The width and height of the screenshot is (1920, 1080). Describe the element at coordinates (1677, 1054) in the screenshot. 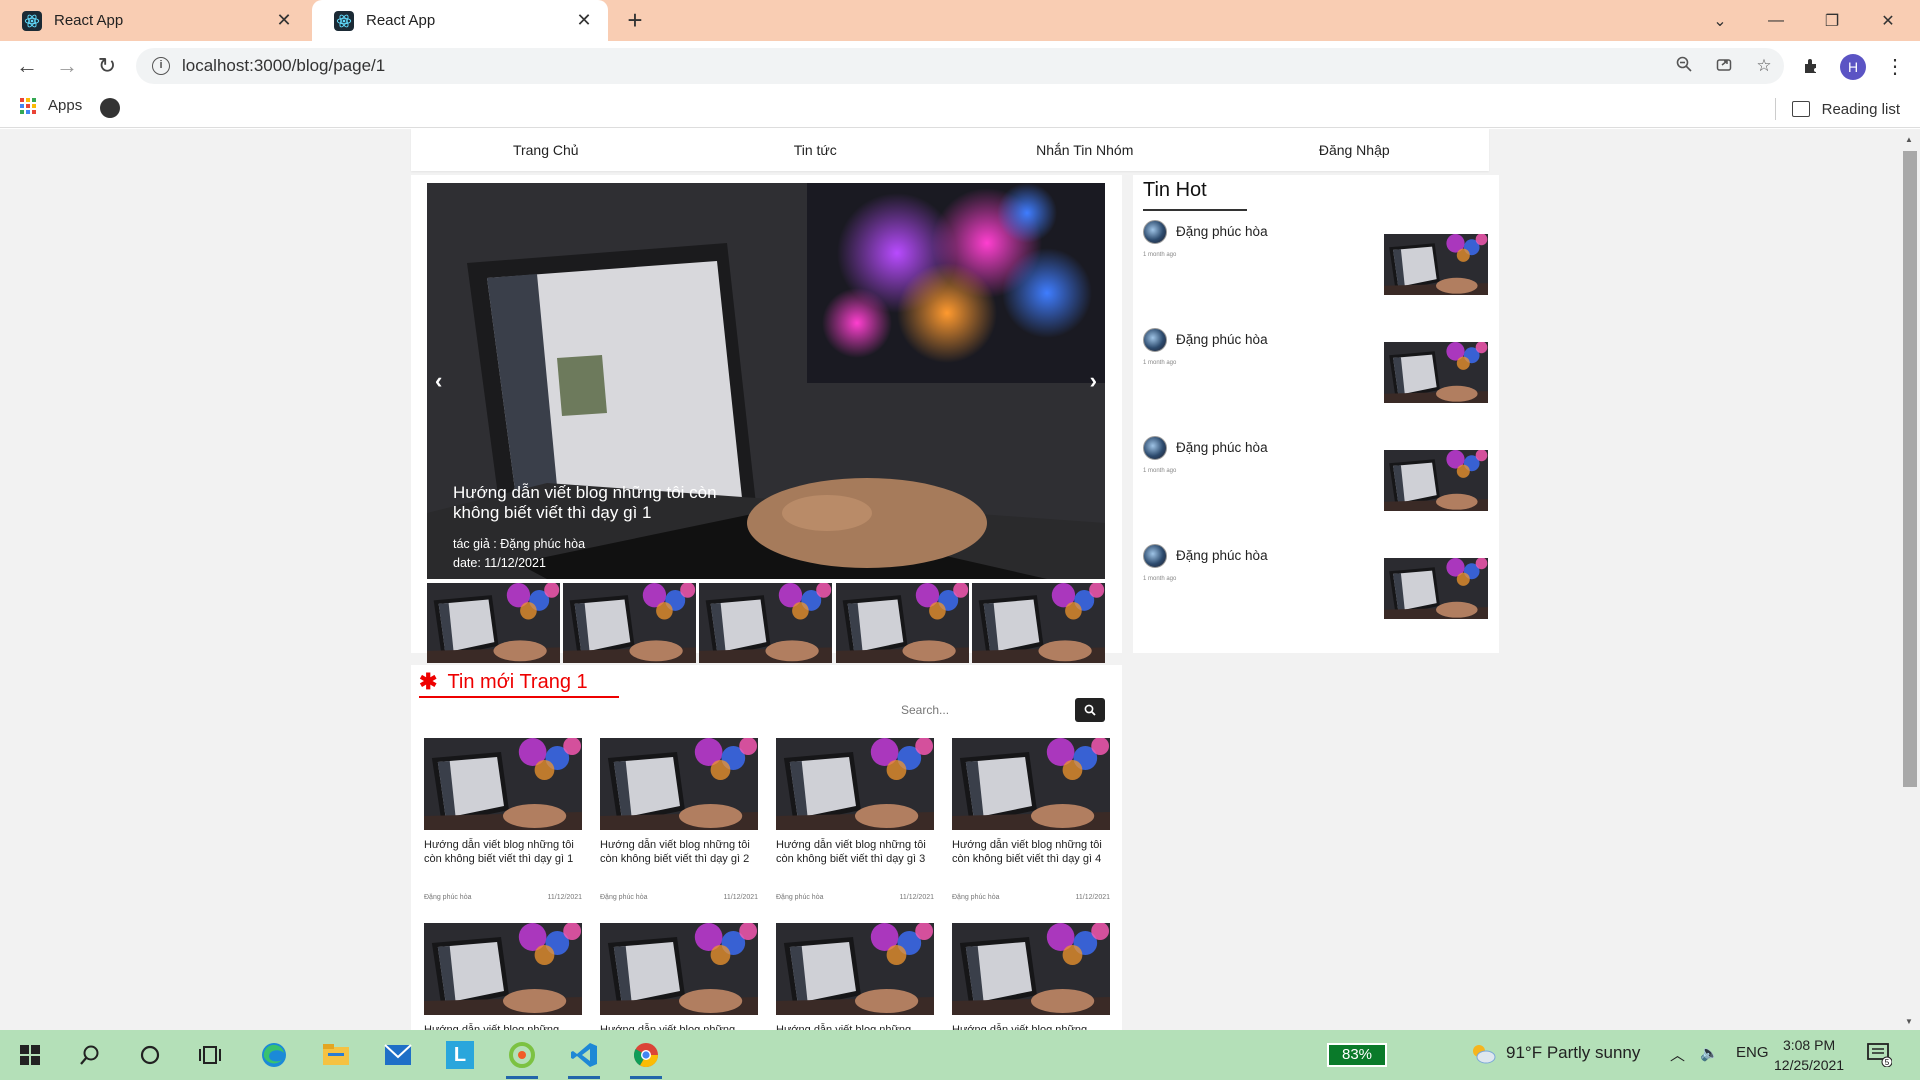

I see `tray-chevron-icon: ︿` at that location.